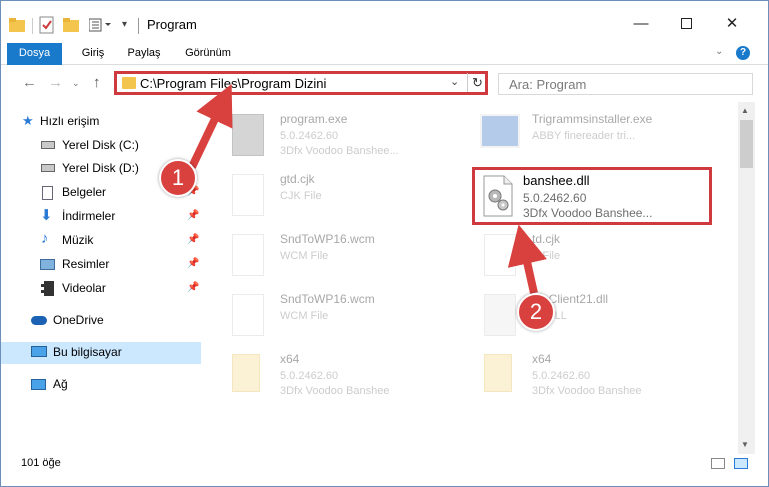 Image resolution: width=769 pixels, height=487 pixels. What do you see at coordinates (719, 51) in the screenshot?
I see `expand-ribbon-icon: ⌄` at bounding box center [719, 51].